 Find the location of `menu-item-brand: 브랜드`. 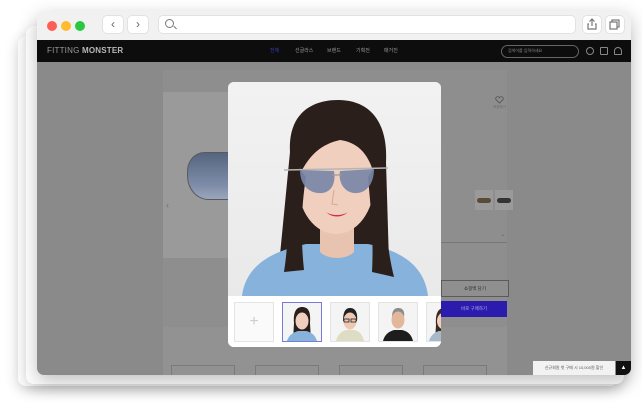

menu-item-brand: 브랜드 is located at coordinates (334, 50).